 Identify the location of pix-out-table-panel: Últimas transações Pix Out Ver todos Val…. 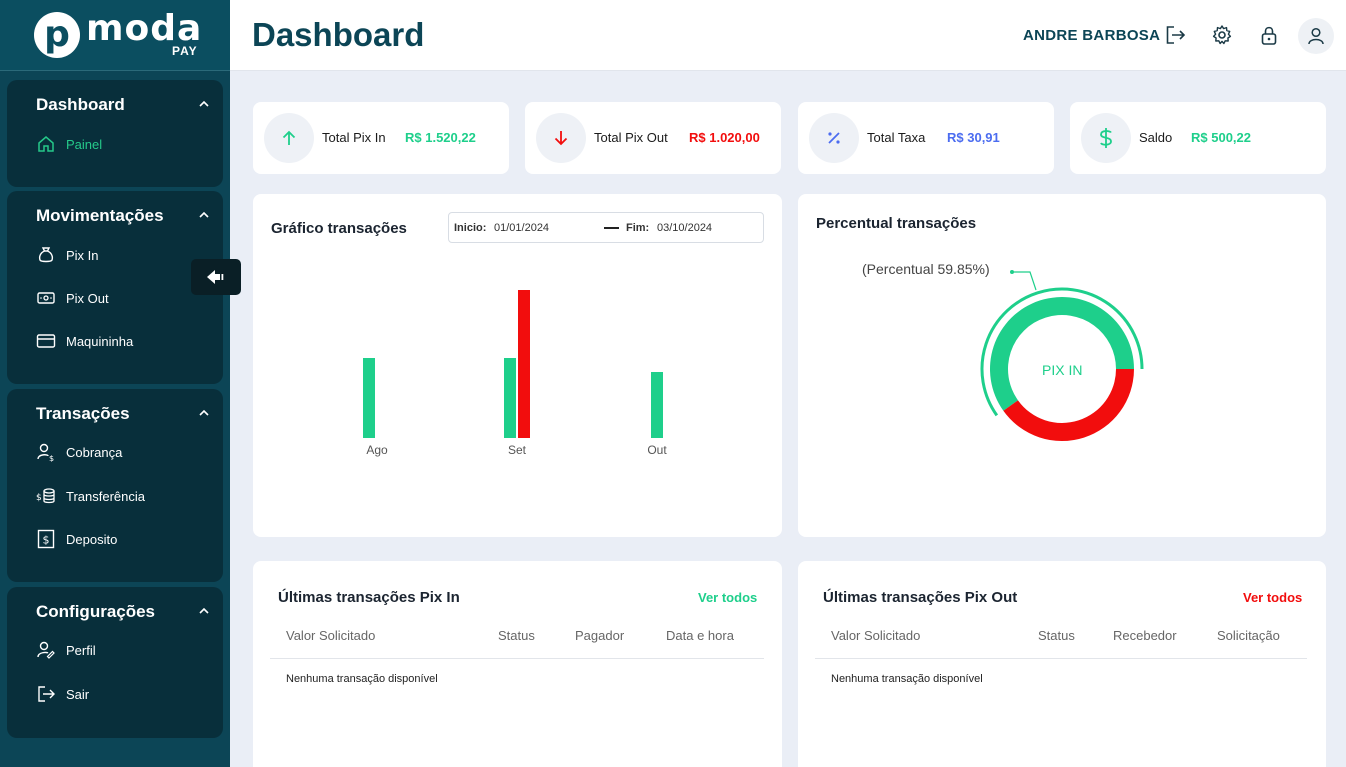
(1062, 664).